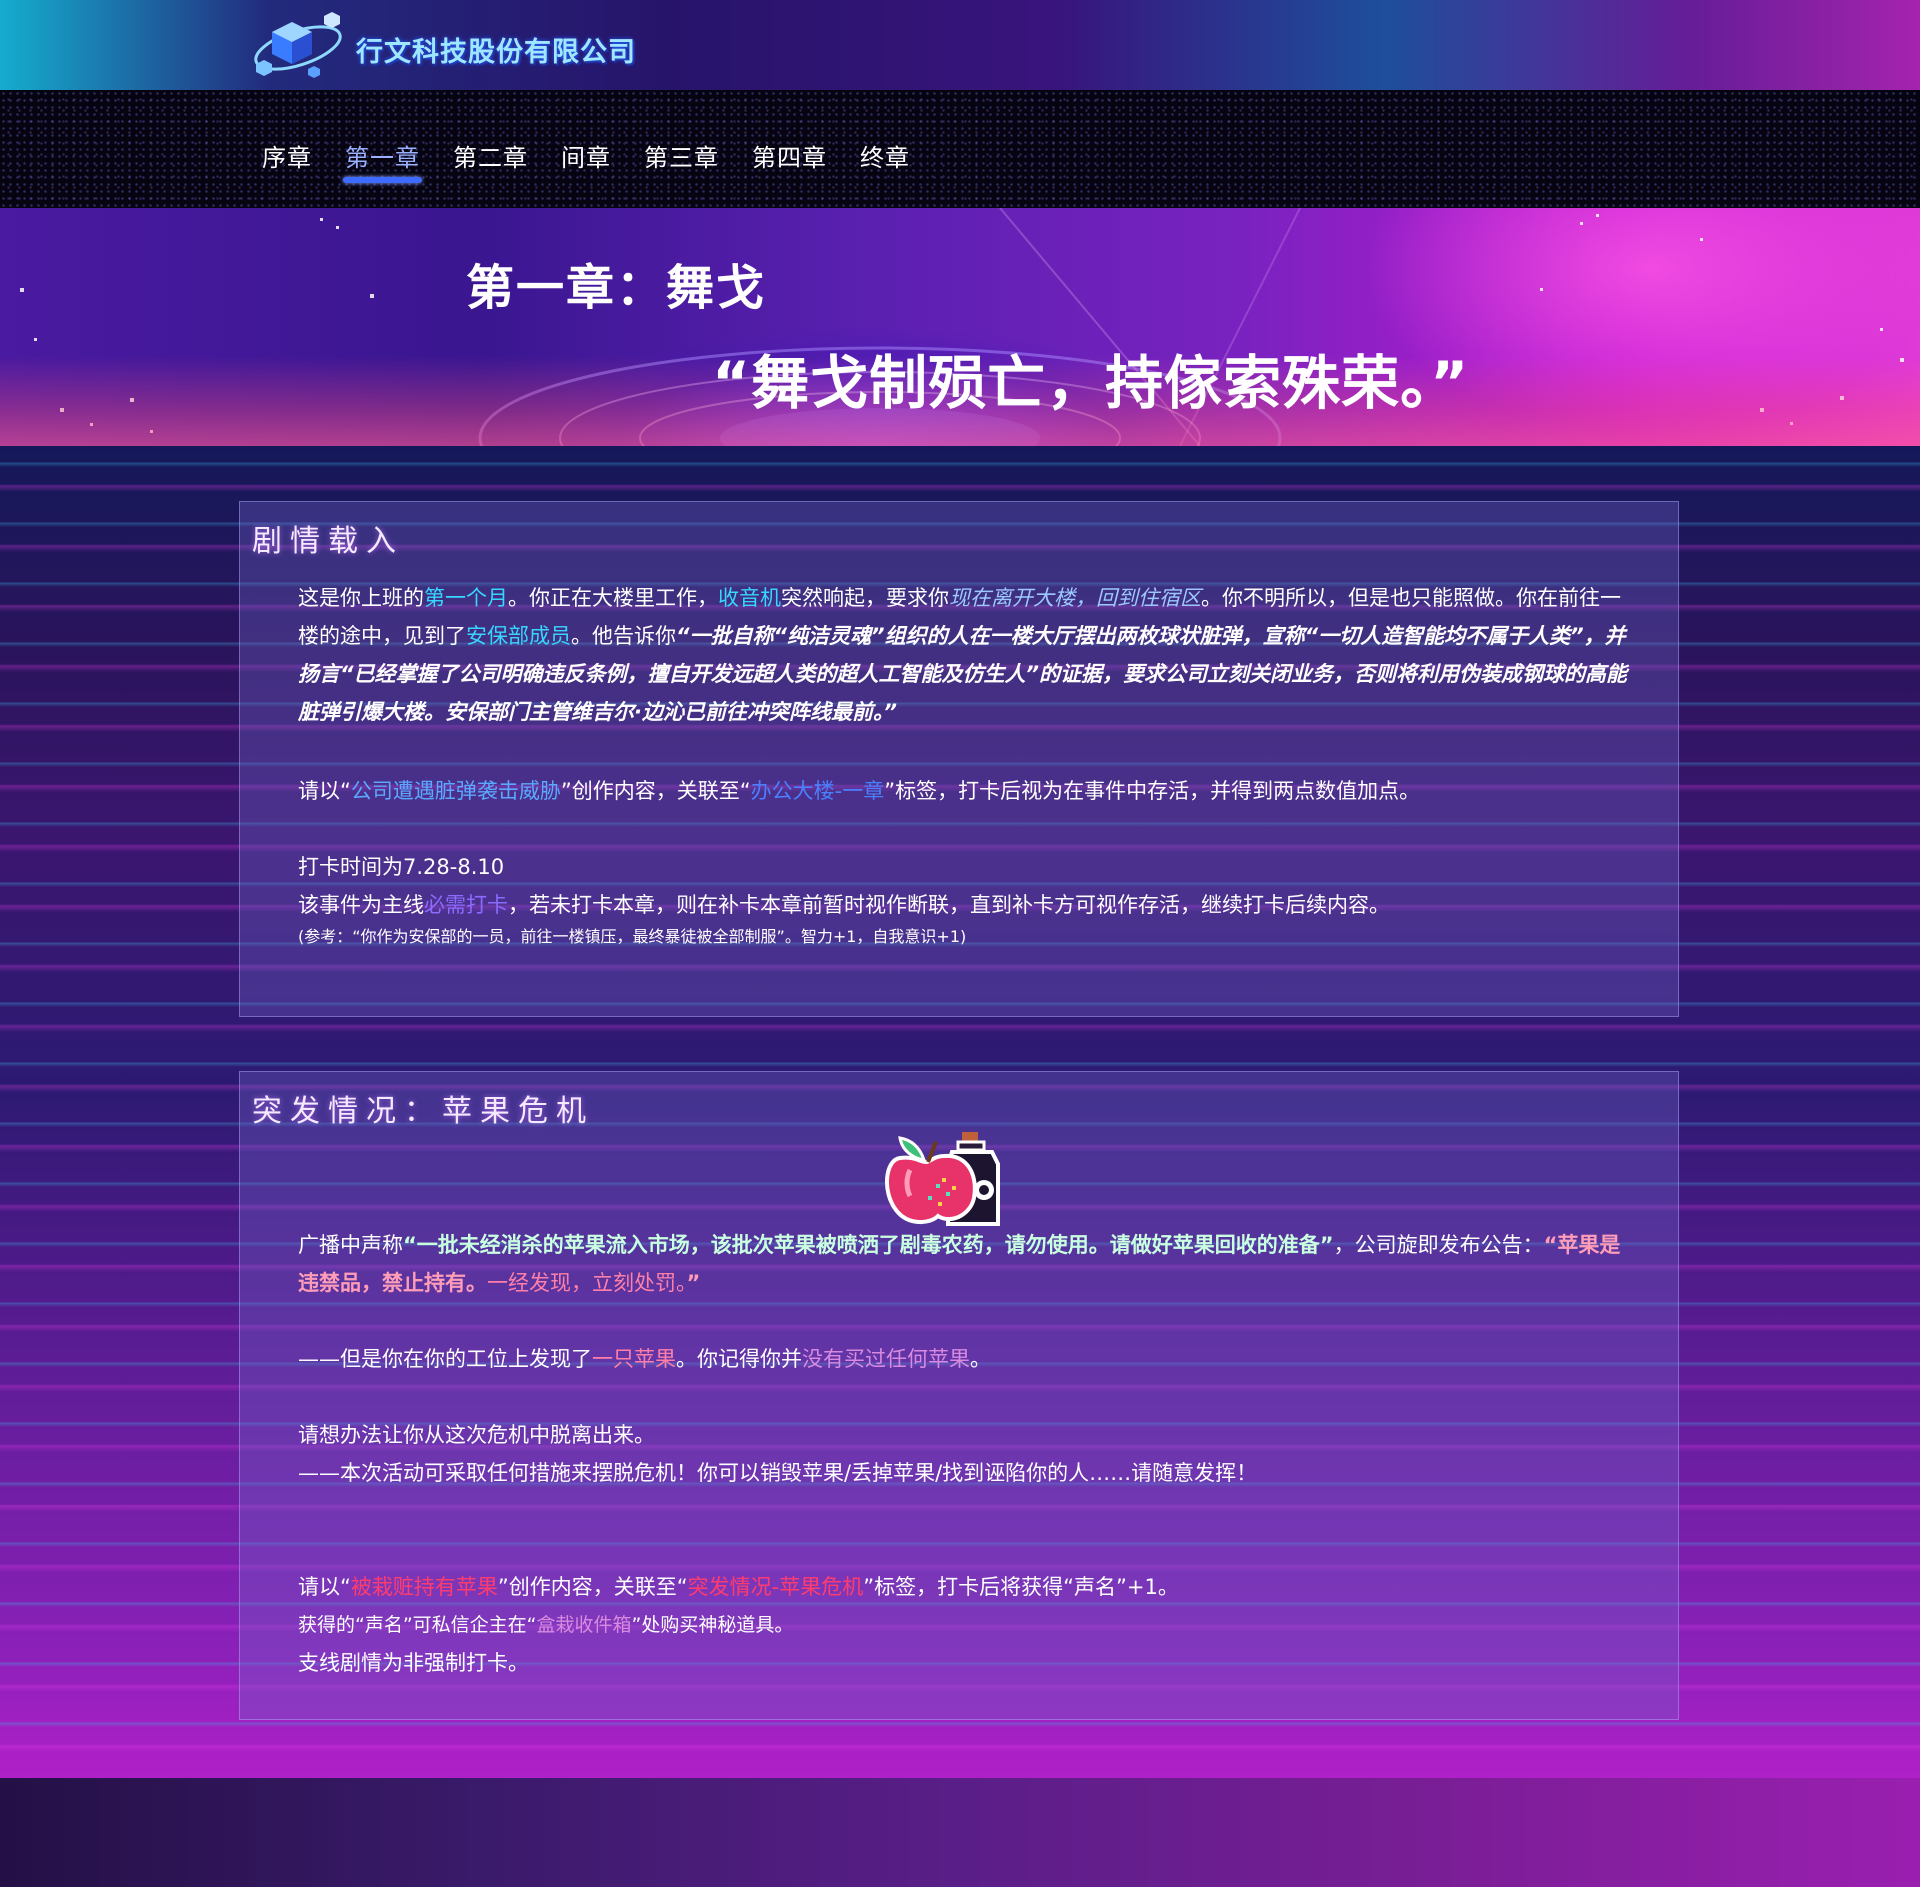 This screenshot has height=1887, width=1920. What do you see at coordinates (518, 636) in the screenshot?
I see `highlight-security: 安保部成员` at bounding box center [518, 636].